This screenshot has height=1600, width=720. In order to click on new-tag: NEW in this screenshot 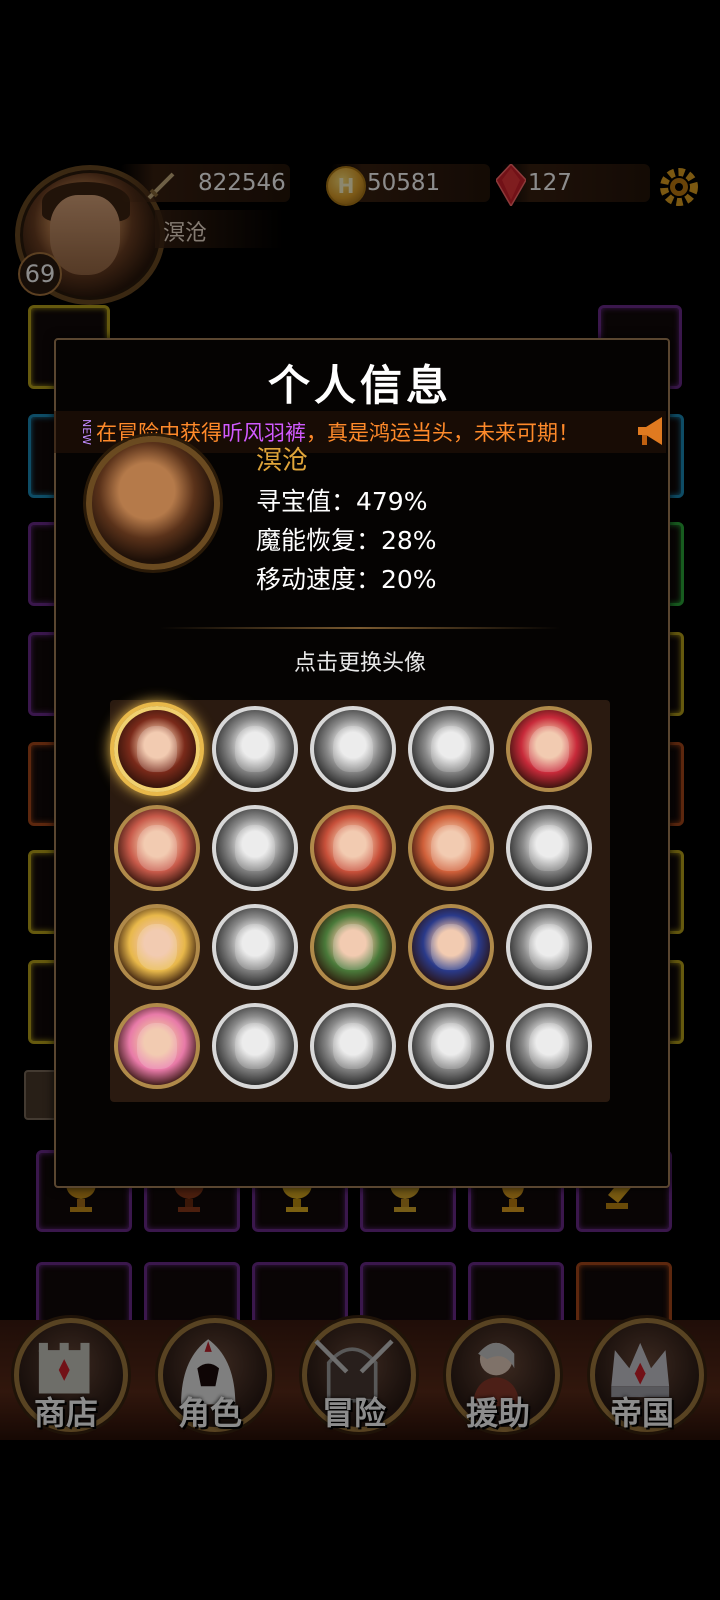, I will do `click(86, 432)`.